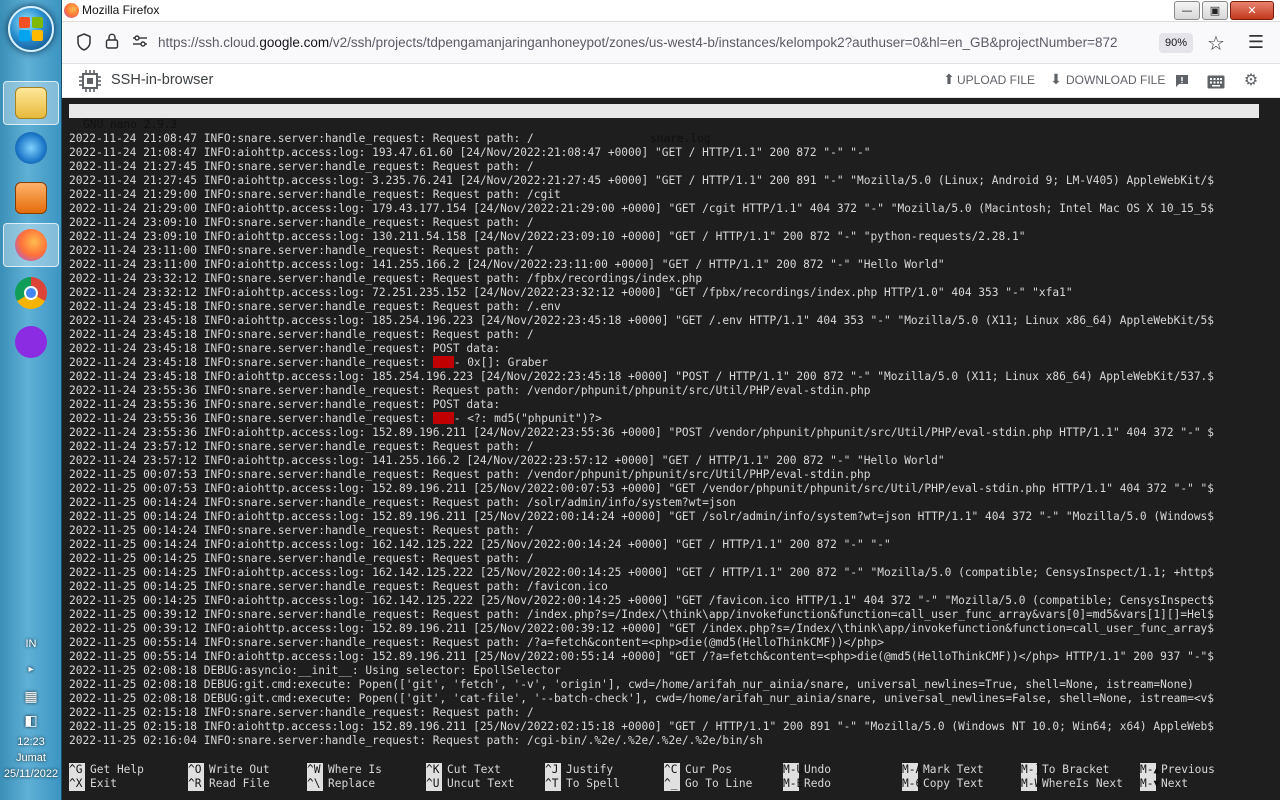  Describe the element at coordinates (112, 43) in the screenshot. I see `lock-icon` at that location.